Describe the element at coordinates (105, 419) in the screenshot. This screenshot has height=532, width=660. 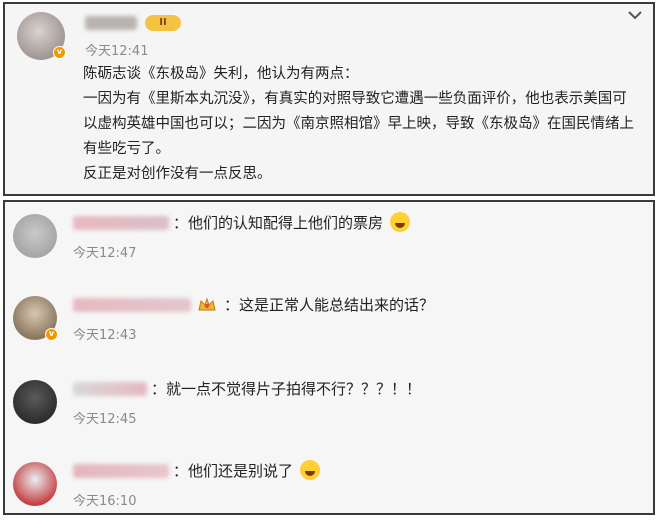
I see `comment-time: 今天12:45` at that location.